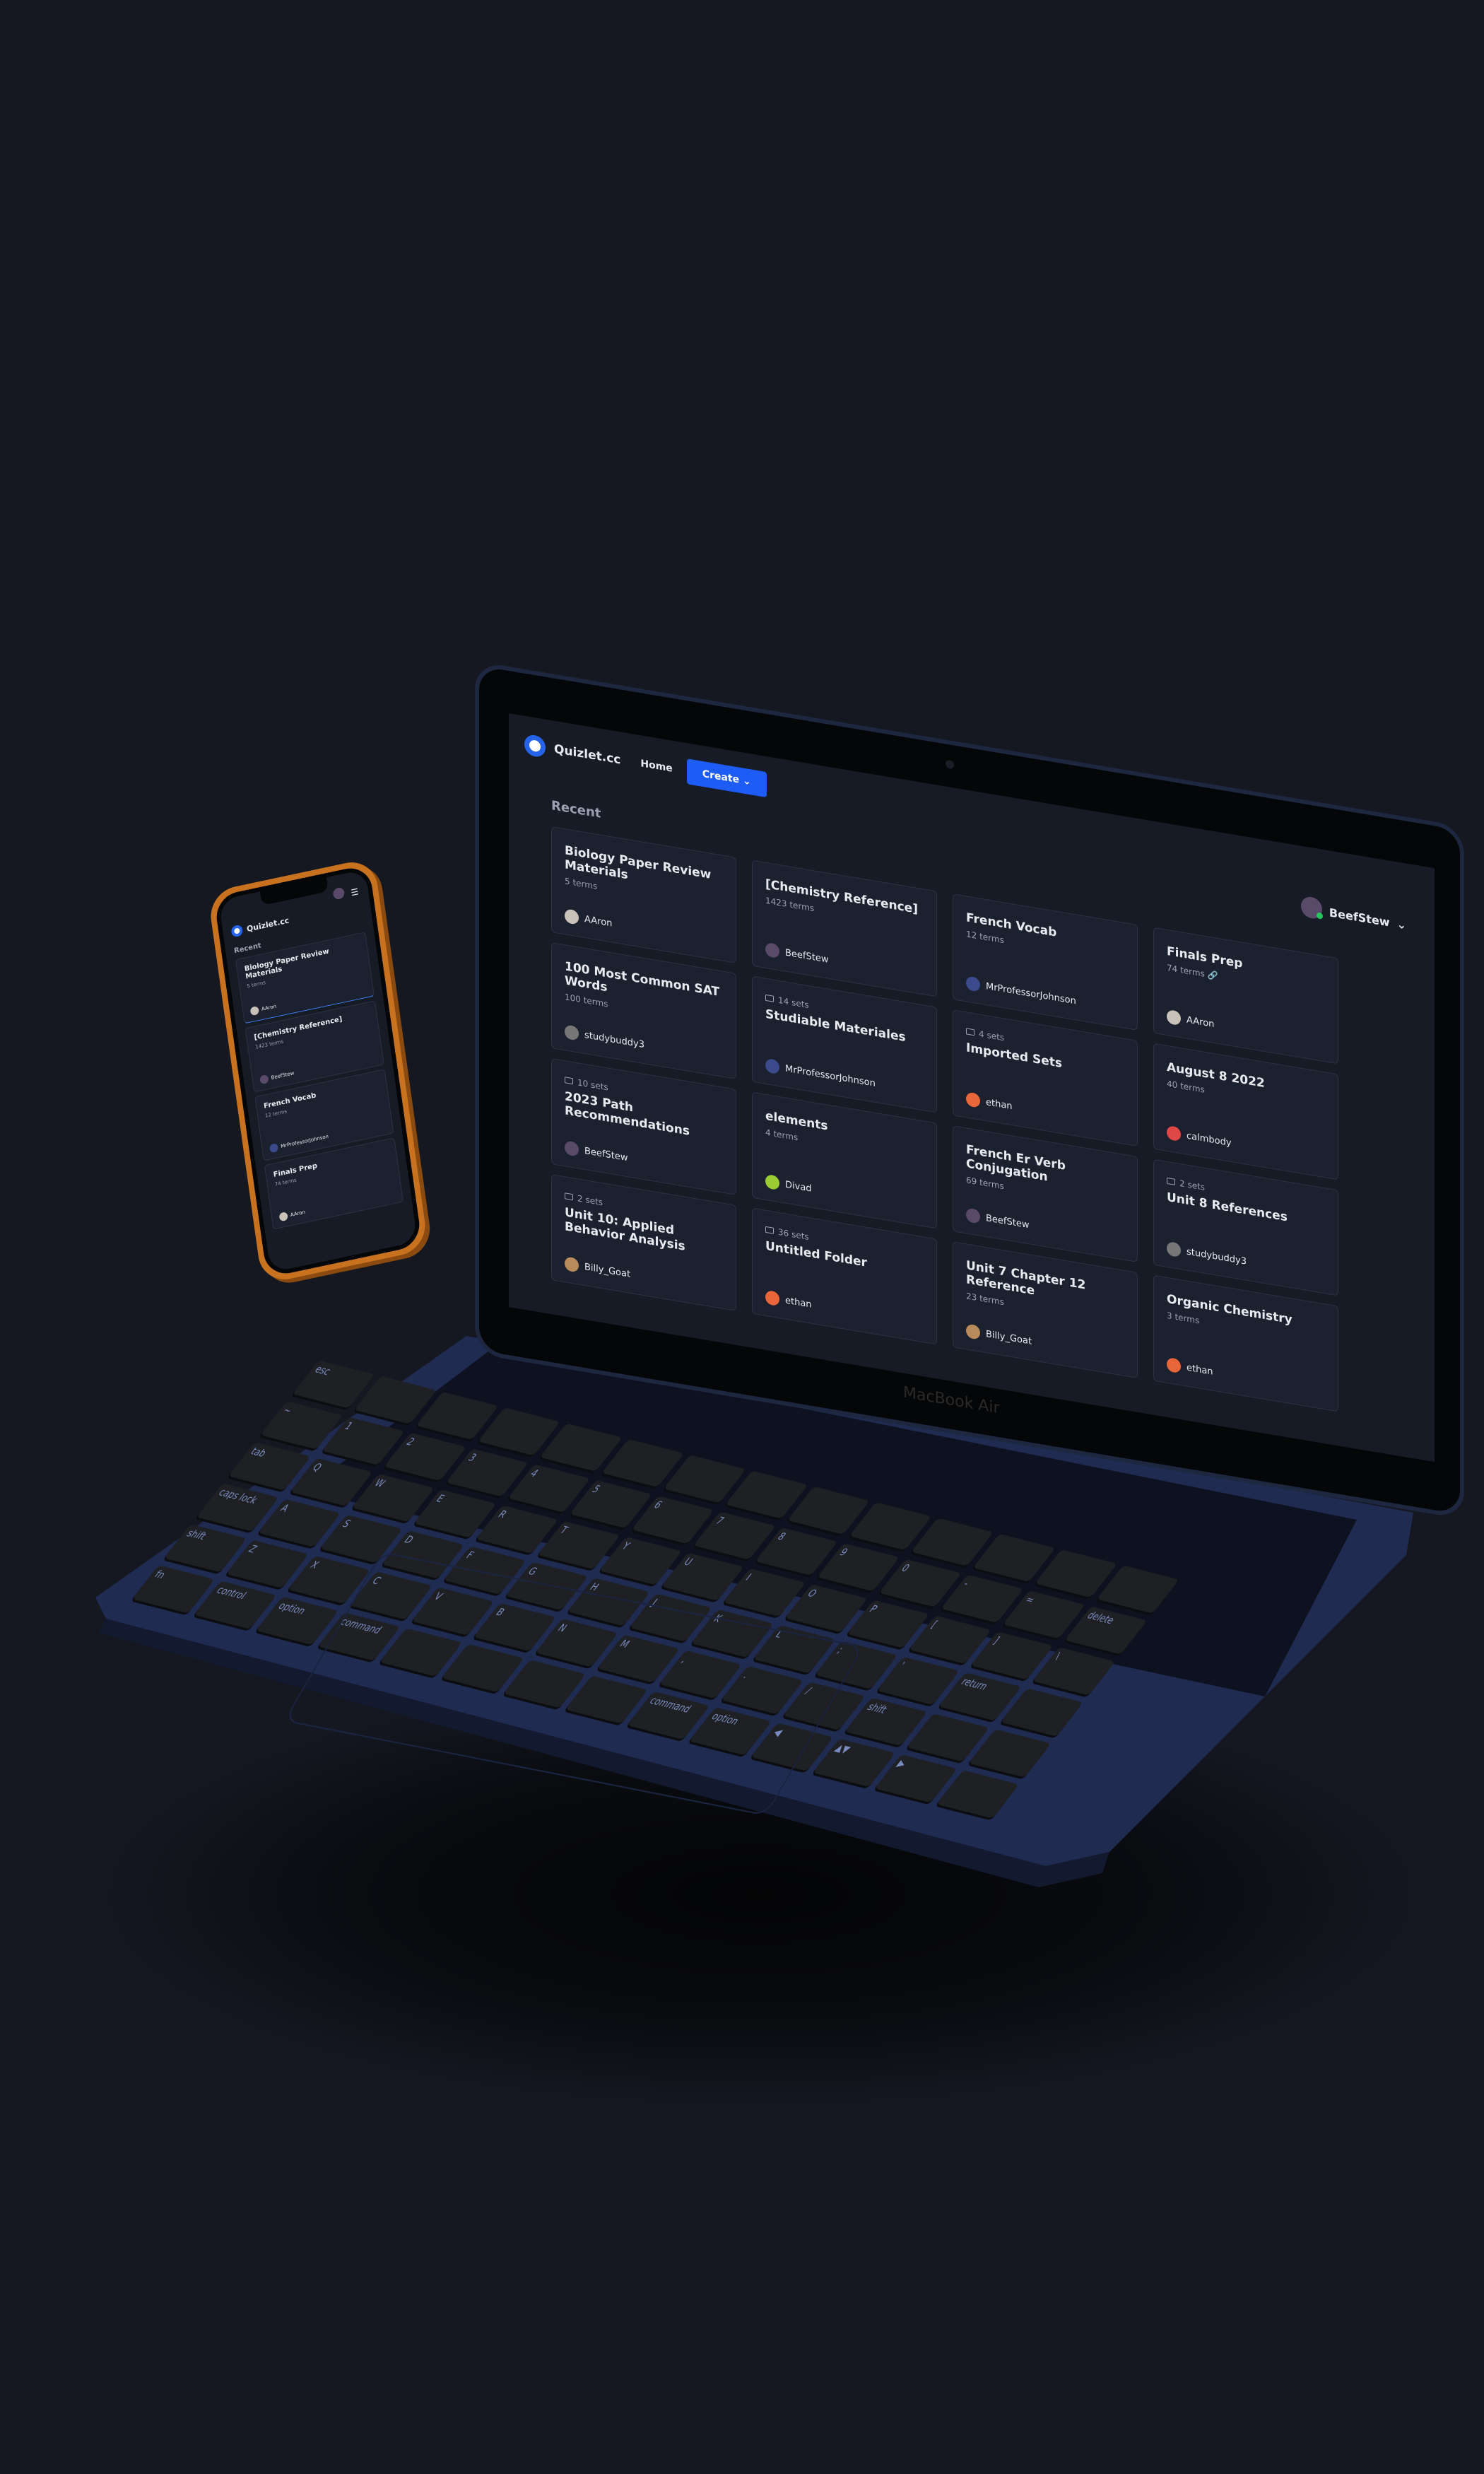  I want to click on set-card: elements 4 terms Divad, so click(844, 1160).